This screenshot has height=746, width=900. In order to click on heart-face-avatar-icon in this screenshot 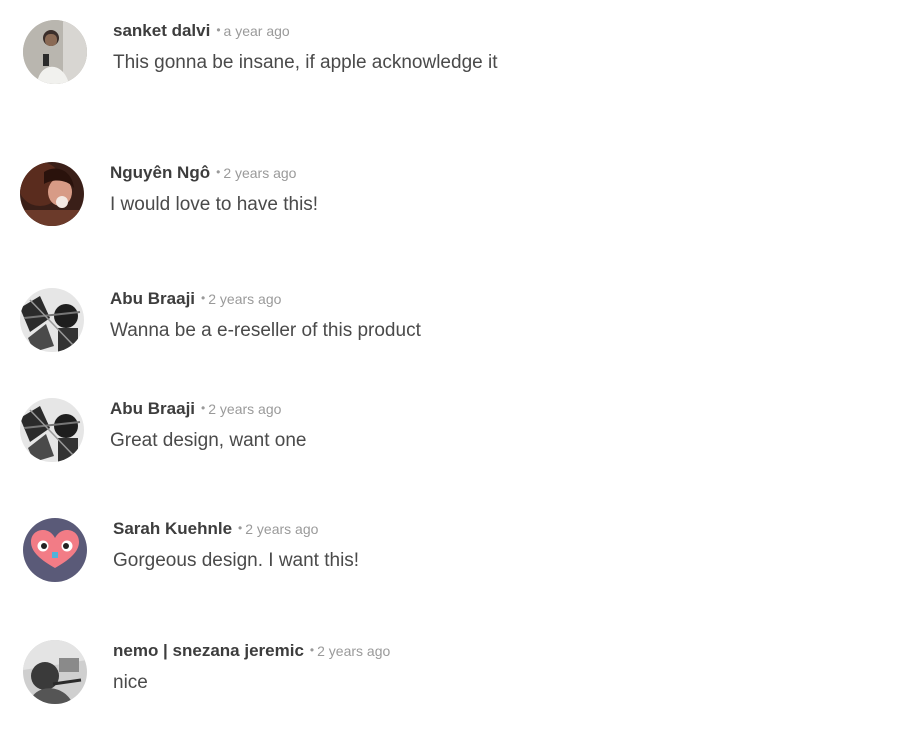, I will do `click(55, 550)`.